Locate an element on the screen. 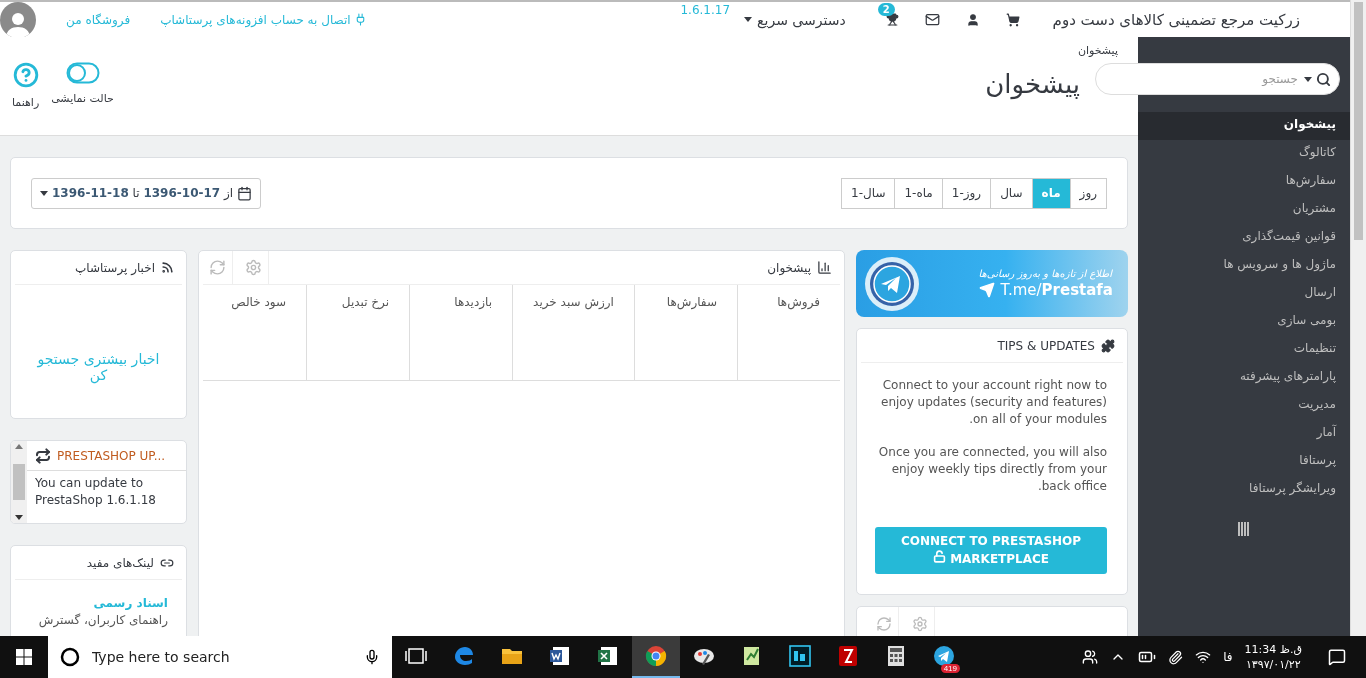 The height and width of the screenshot is (678, 1366). update-text: You can update to PrestaShop 1.6.1.18 is located at coordinates (96, 492).